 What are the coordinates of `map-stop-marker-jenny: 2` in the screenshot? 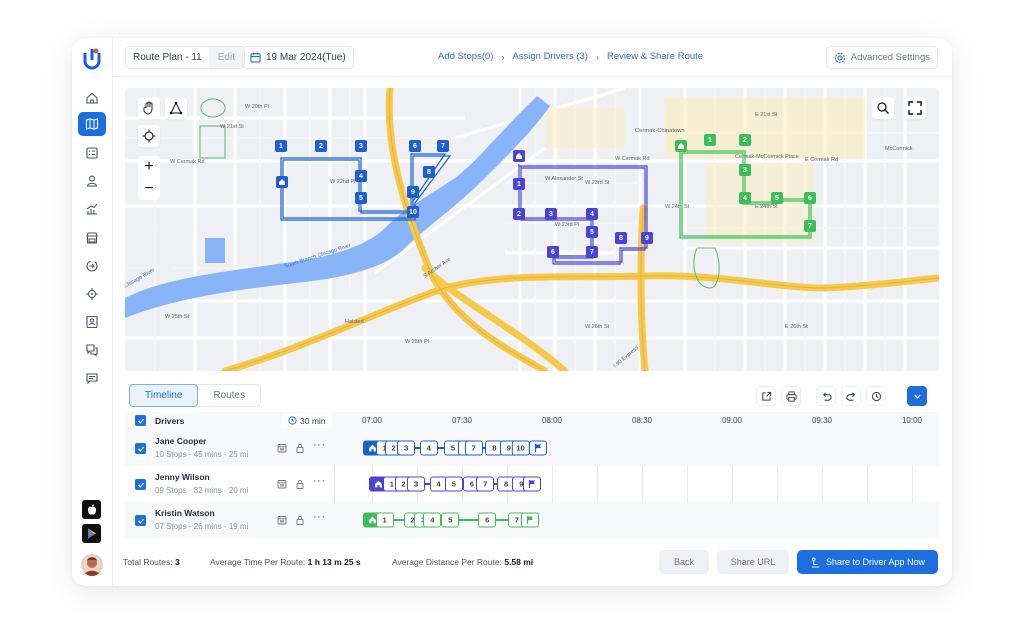 It's located at (519, 214).